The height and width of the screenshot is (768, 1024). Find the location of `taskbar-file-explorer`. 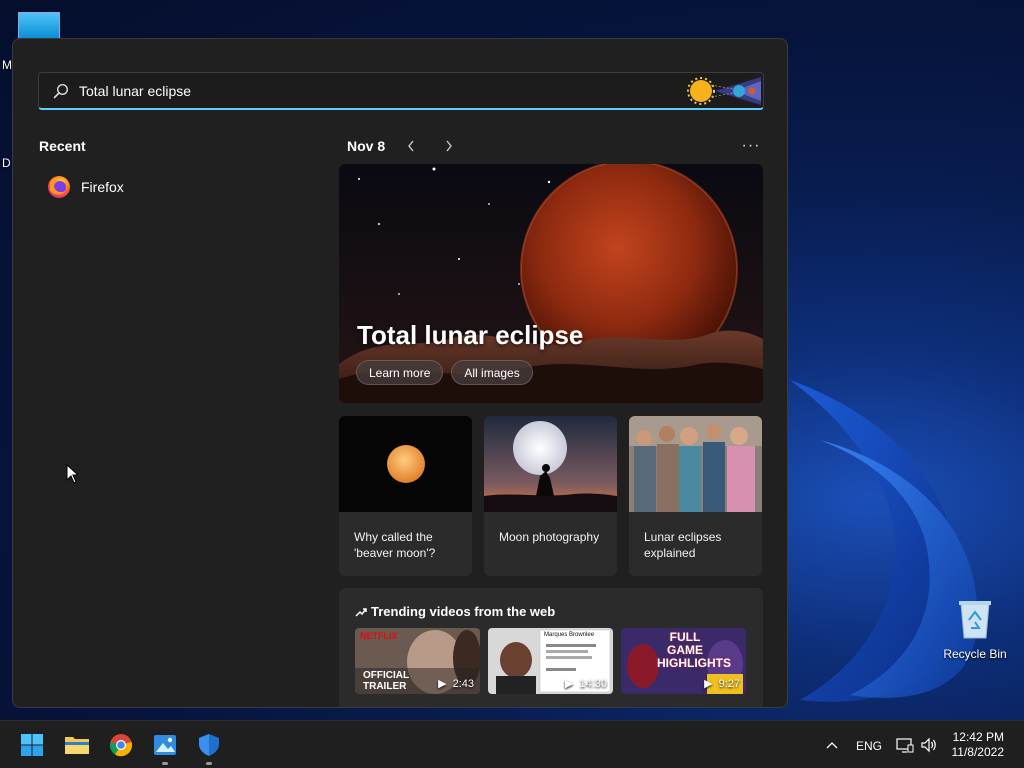

taskbar-file-explorer is located at coordinates (77, 745).